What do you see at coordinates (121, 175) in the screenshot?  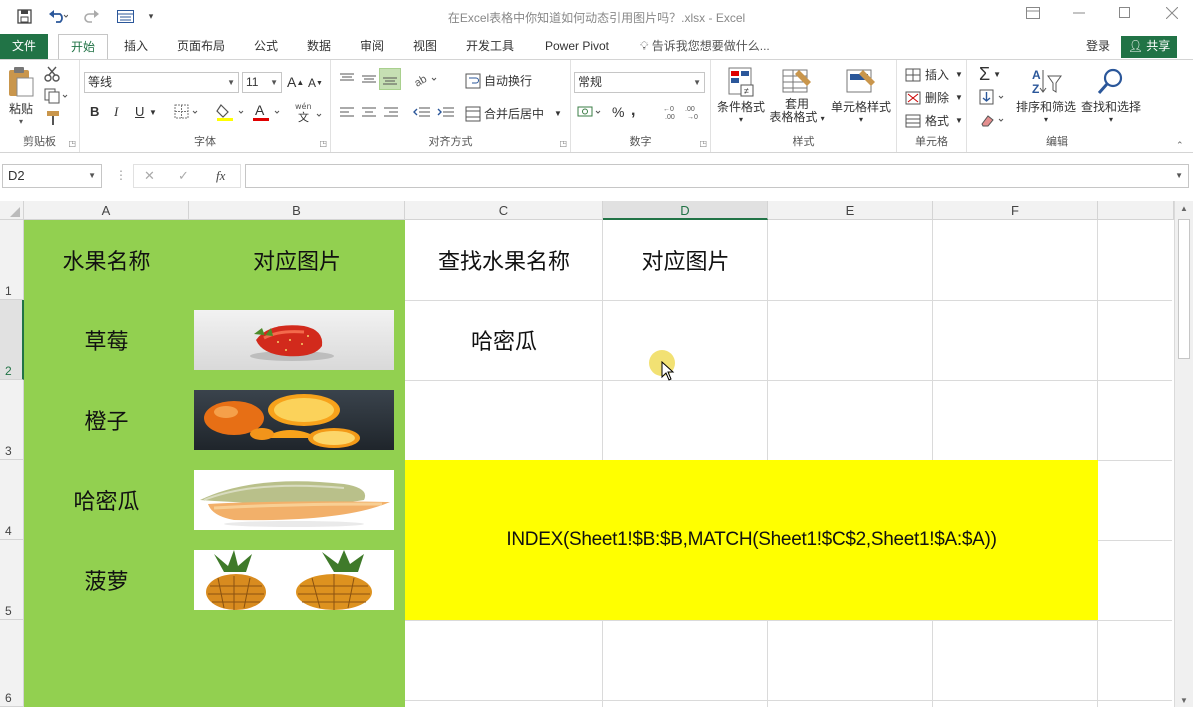 I see `formula-bar-grip-icon: ⋮` at bounding box center [121, 175].